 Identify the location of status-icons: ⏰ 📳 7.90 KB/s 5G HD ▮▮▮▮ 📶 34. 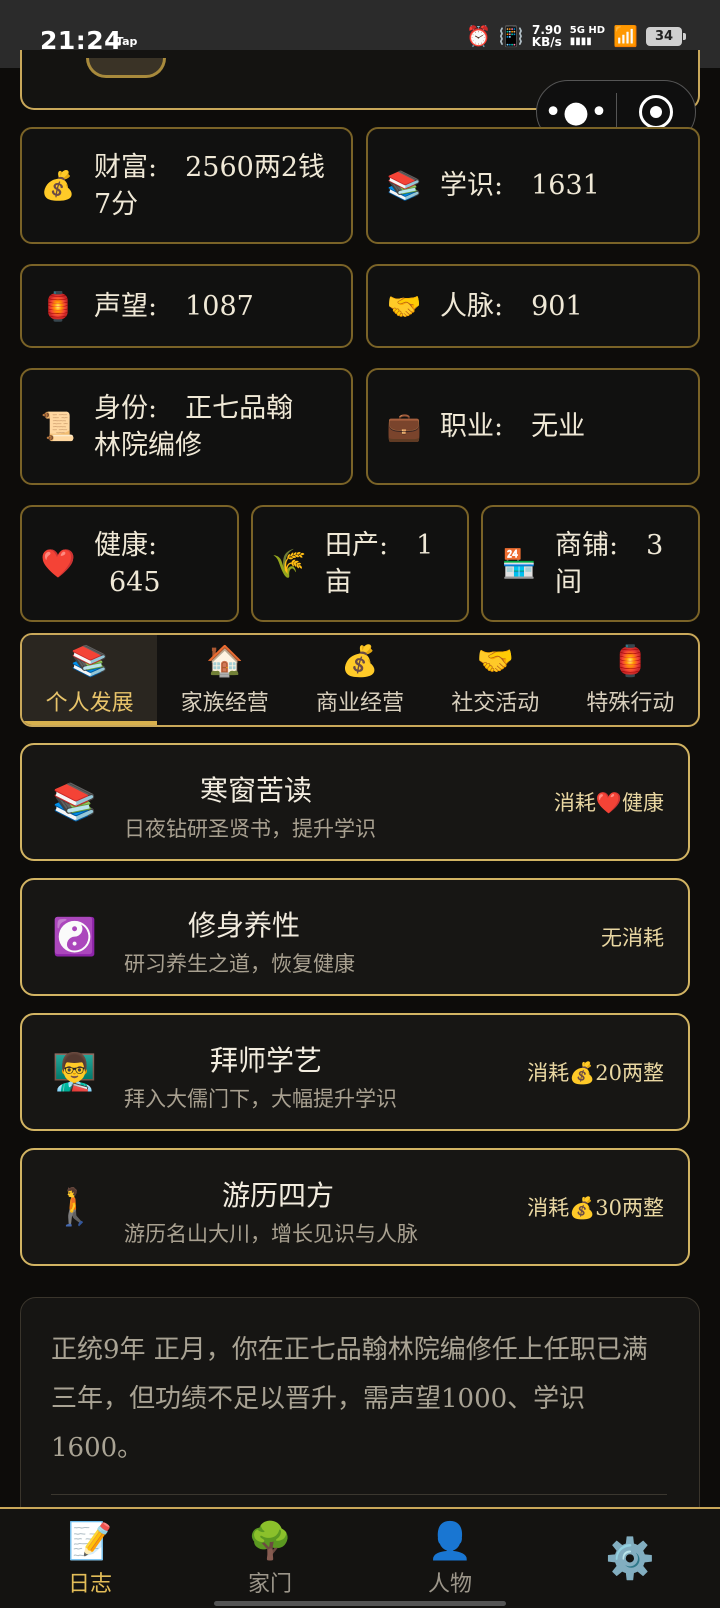
(575, 36).